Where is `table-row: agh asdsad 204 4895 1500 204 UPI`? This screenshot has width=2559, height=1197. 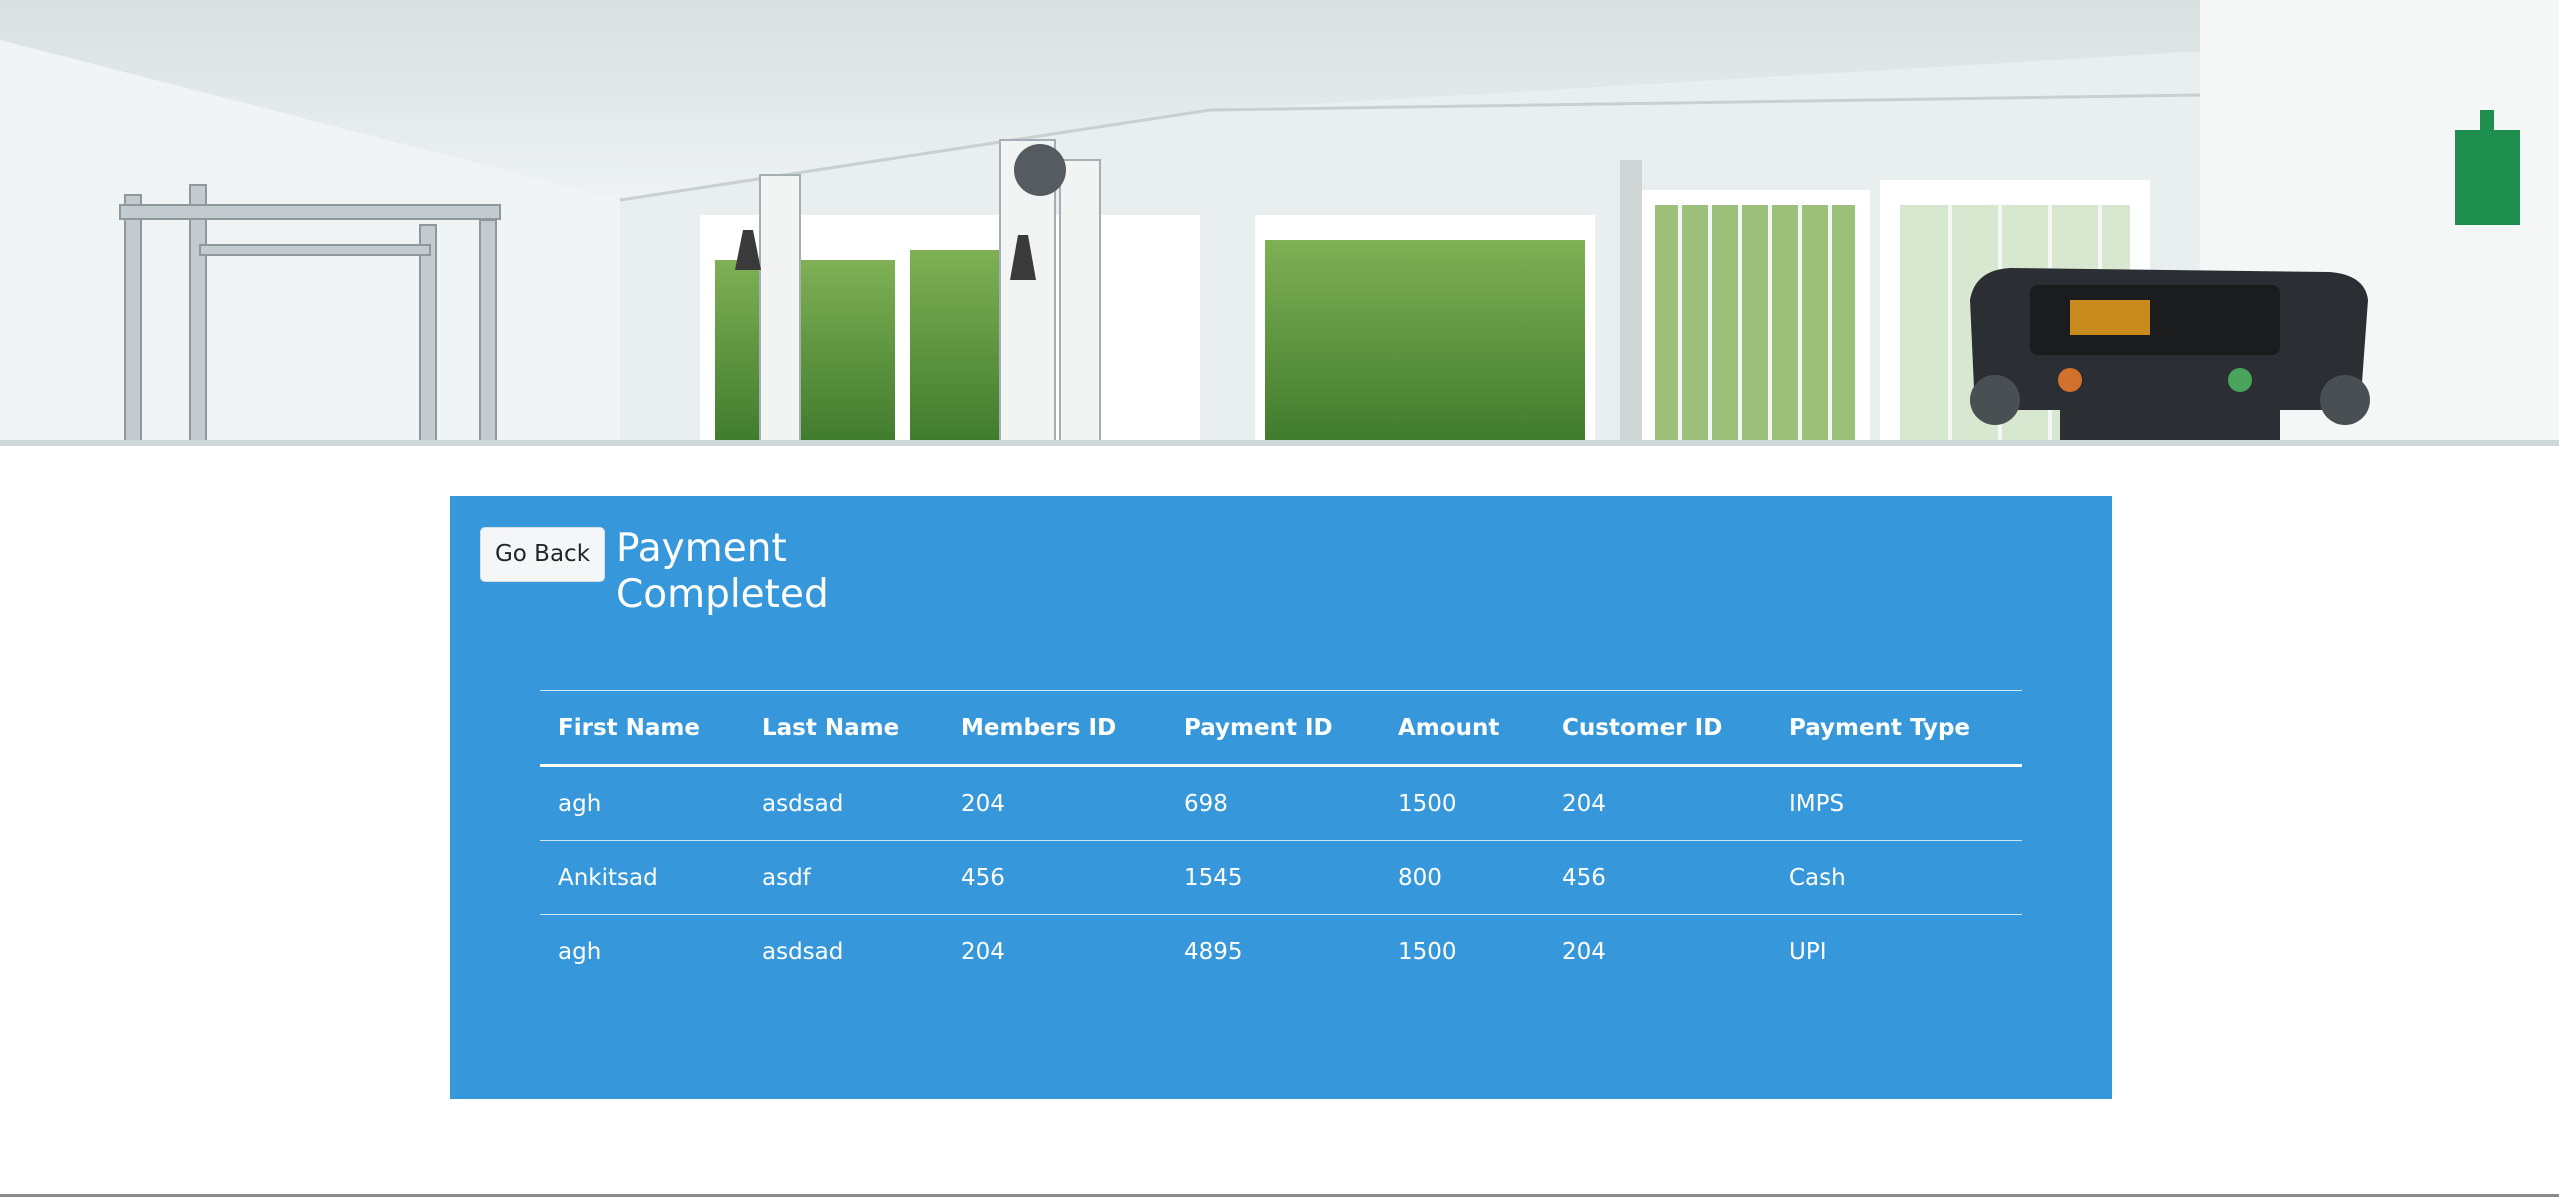 table-row: agh asdsad 204 4895 1500 204 UPI is located at coordinates (1281, 952).